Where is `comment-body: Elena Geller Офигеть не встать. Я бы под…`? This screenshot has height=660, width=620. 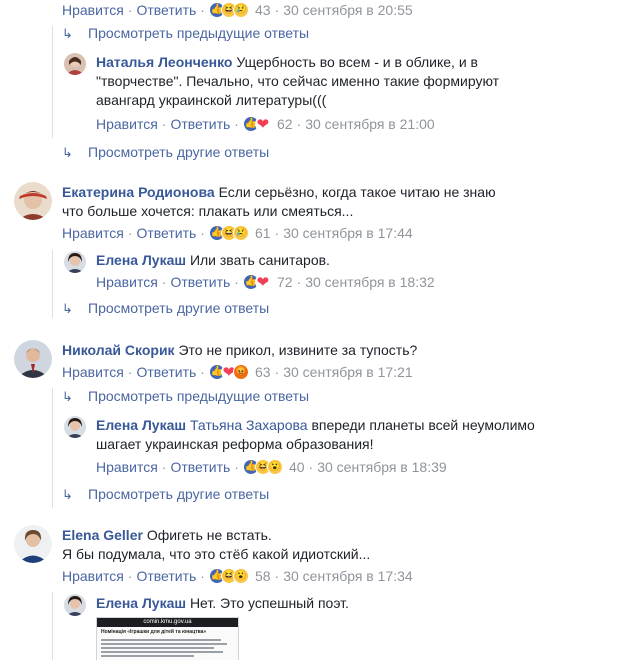
comment-body: Elena Geller Офигеть не встать. Я бы под… is located at coordinates (282, 545).